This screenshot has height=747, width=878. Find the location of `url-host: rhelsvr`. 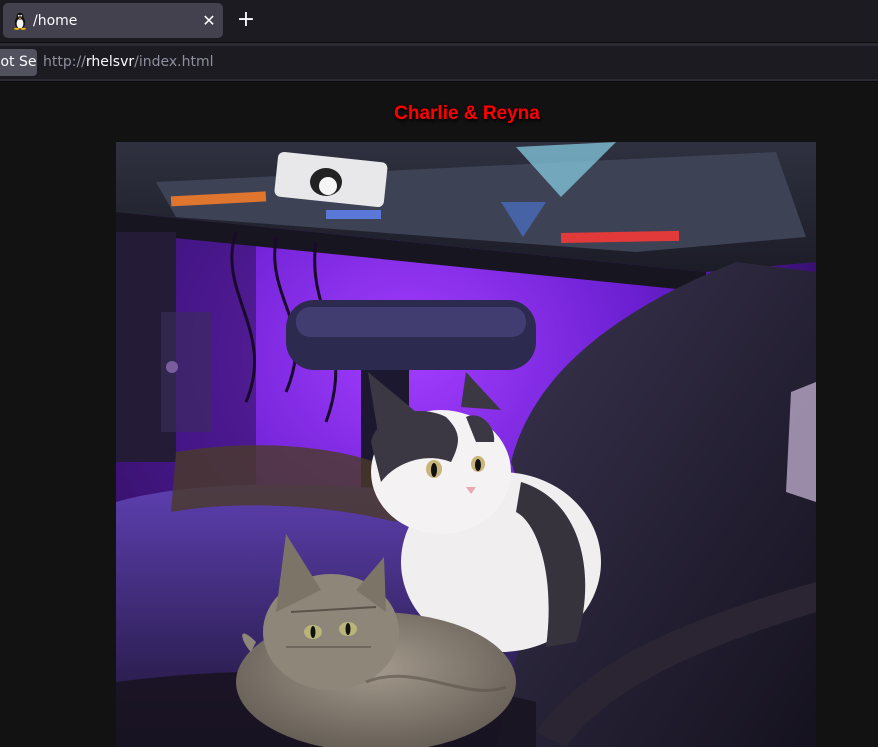

url-host: rhelsvr is located at coordinates (110, 62).